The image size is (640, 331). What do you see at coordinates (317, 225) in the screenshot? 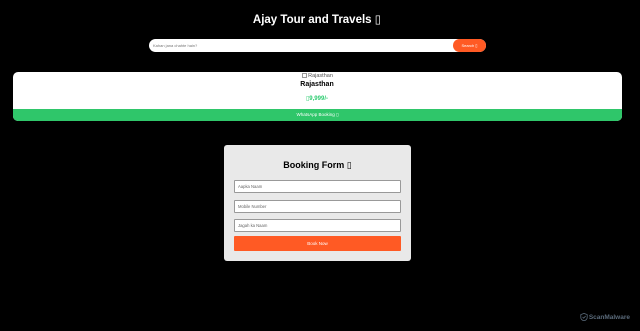
I see `place-field` at bounding box center [317, 225].